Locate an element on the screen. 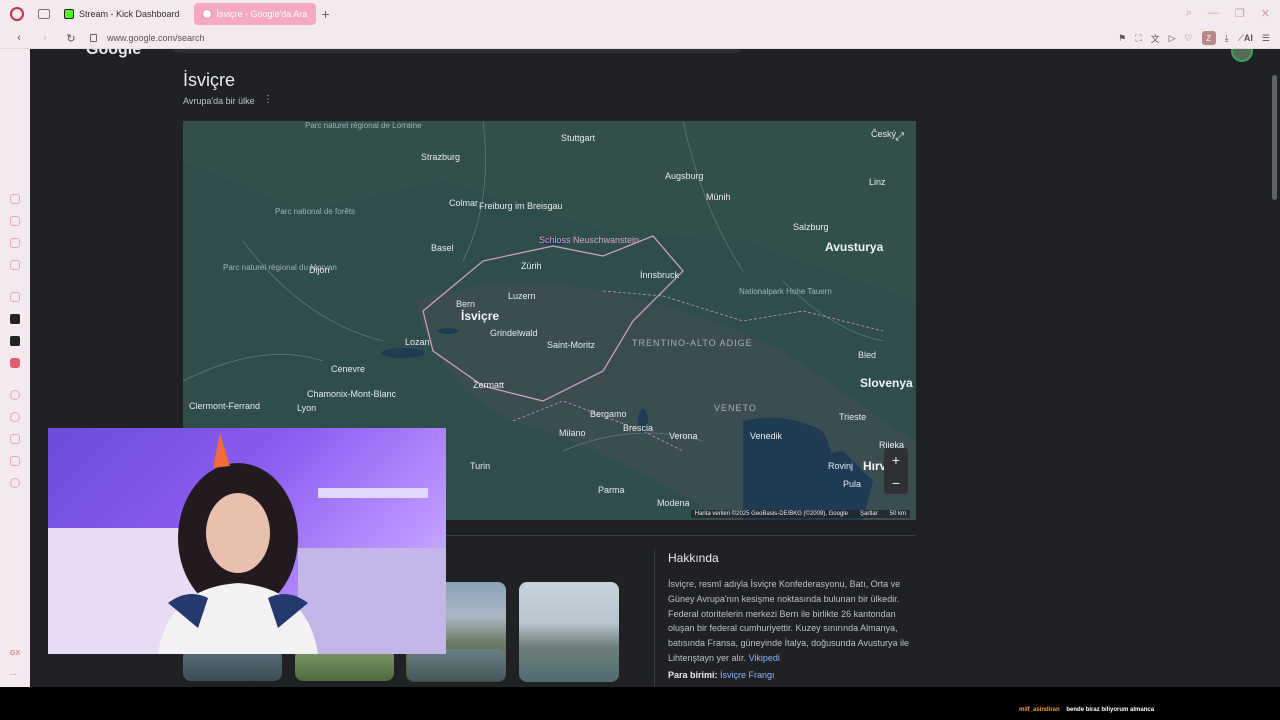 Image resolution: width=1280 pixels, height=720 pixels. shopping-icon is located at coordinates (15, 221).